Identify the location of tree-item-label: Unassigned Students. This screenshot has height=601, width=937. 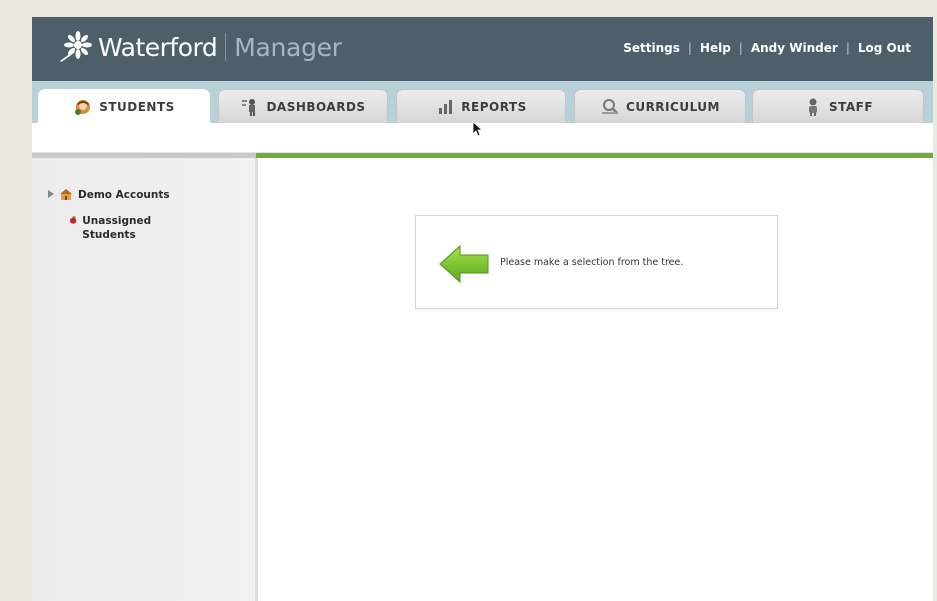
(117, 228).